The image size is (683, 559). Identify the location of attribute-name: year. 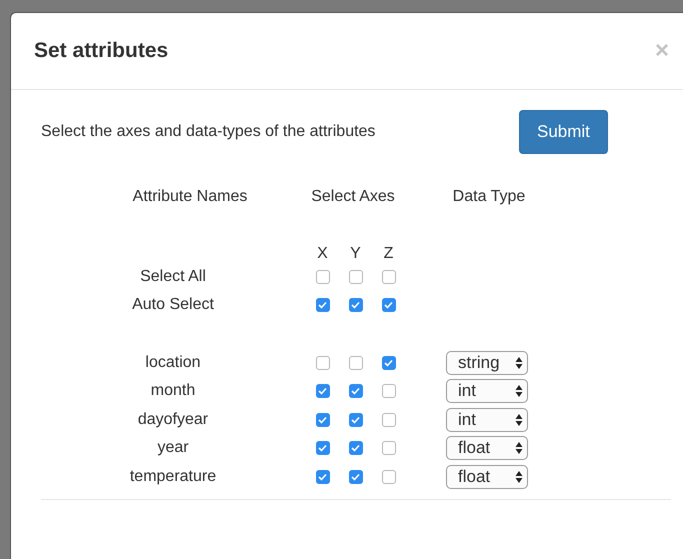
(173, 448).